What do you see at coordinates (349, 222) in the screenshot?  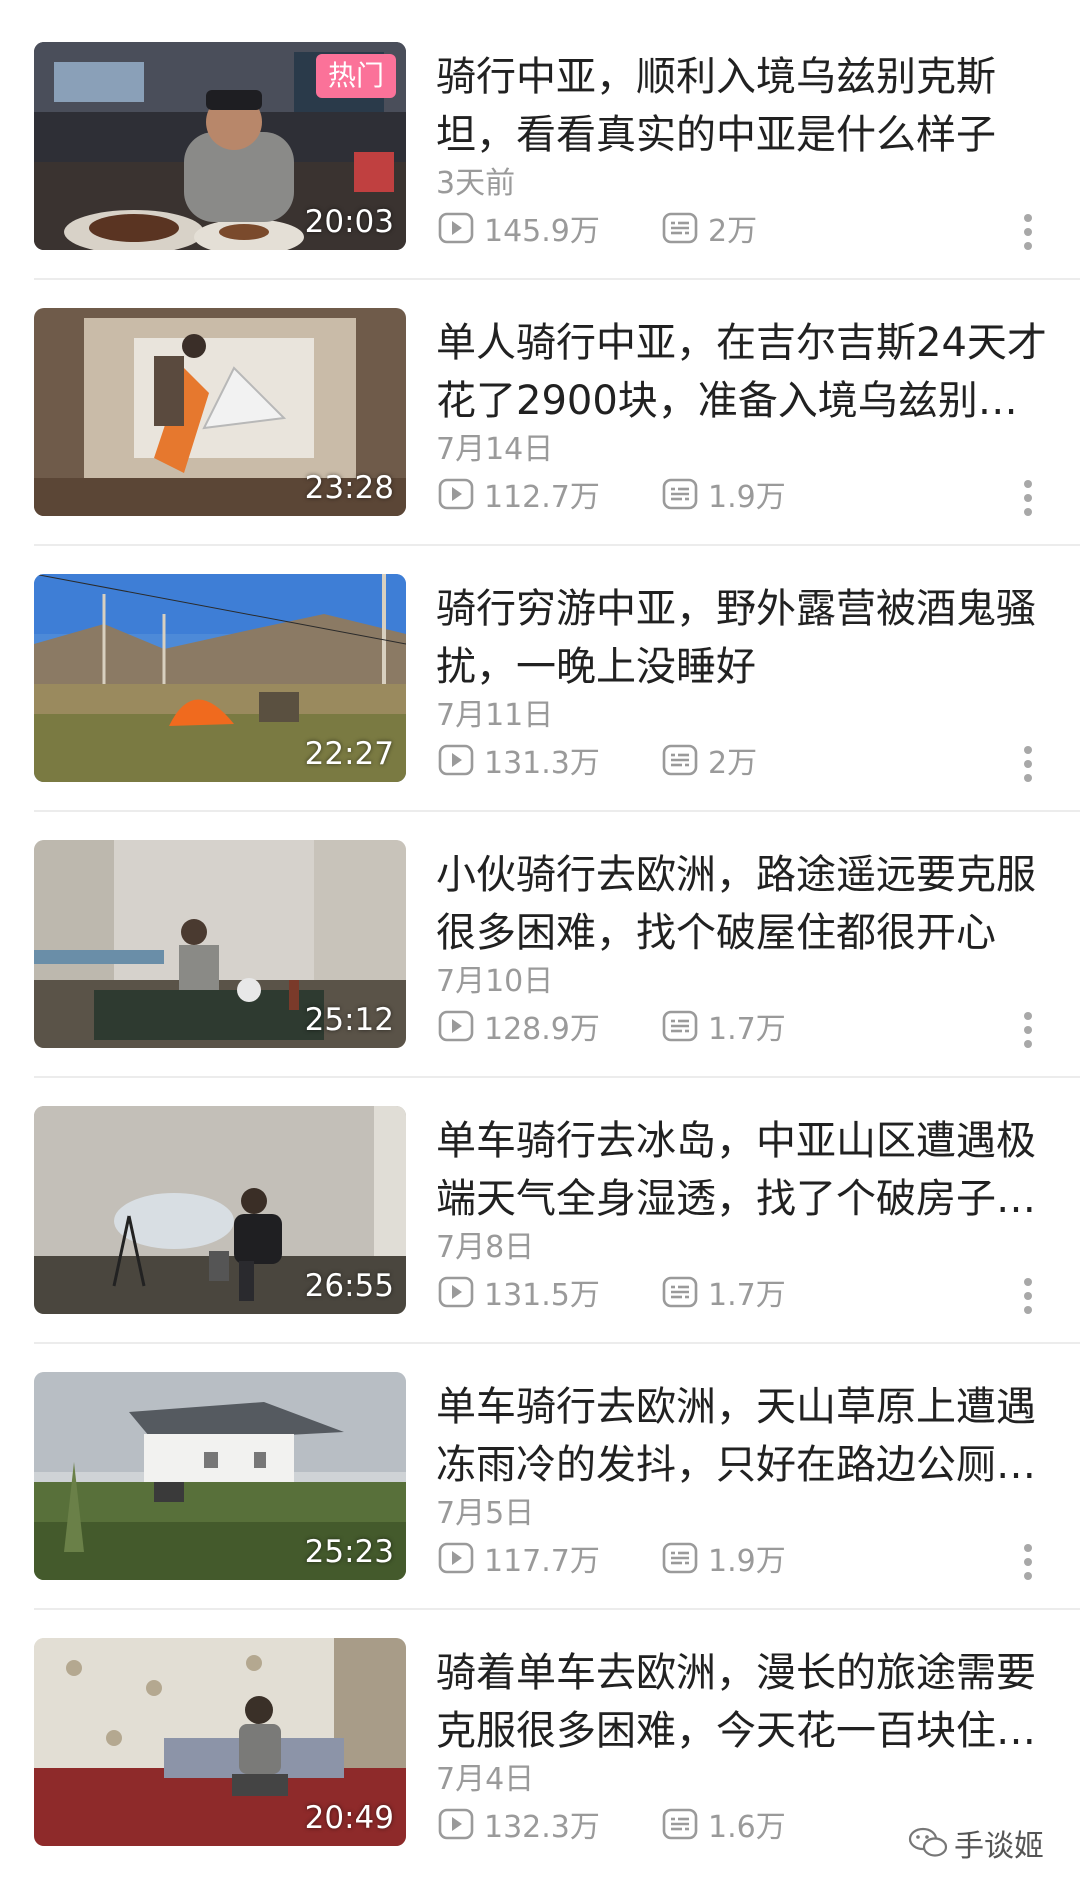 I see `video-duration: 20:03` at bounding box center [349, 222].